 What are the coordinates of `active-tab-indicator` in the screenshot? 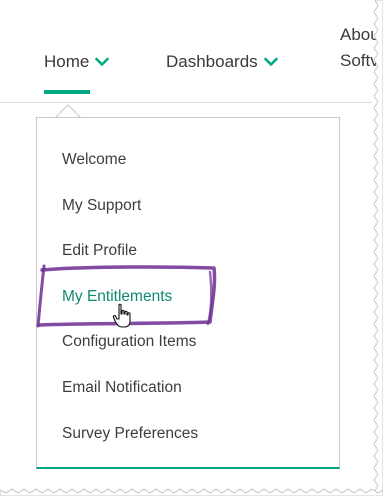 It's located at (67, 92).